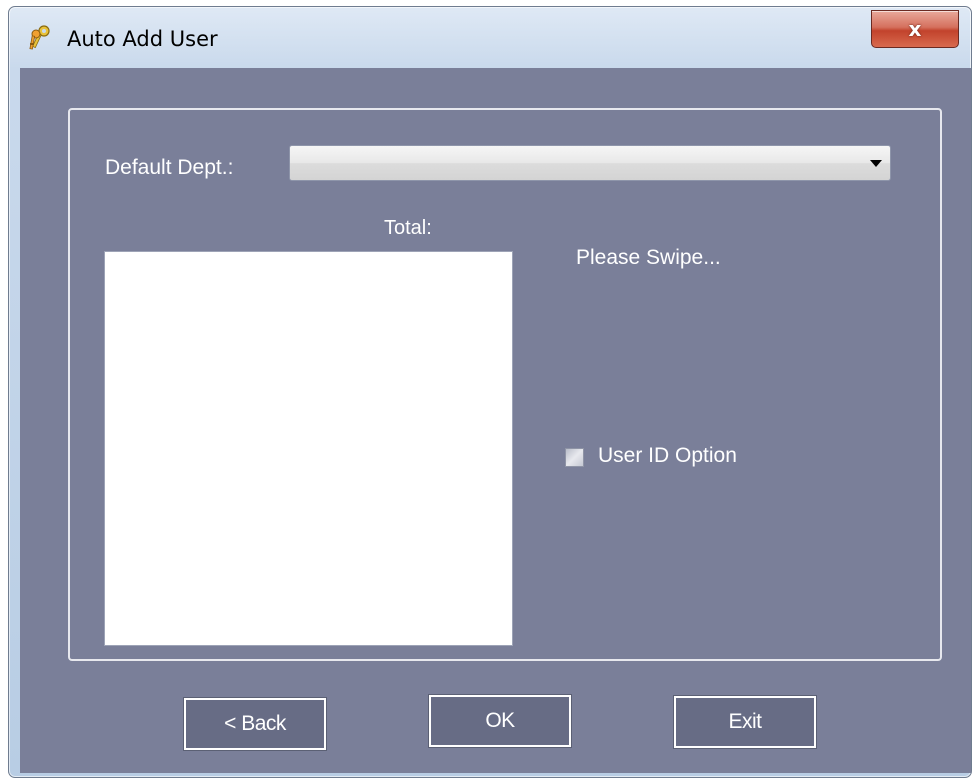  Describe the element at coordinates (590, 163) in the screenshot. I see `default-dept-dropdown` at that location.